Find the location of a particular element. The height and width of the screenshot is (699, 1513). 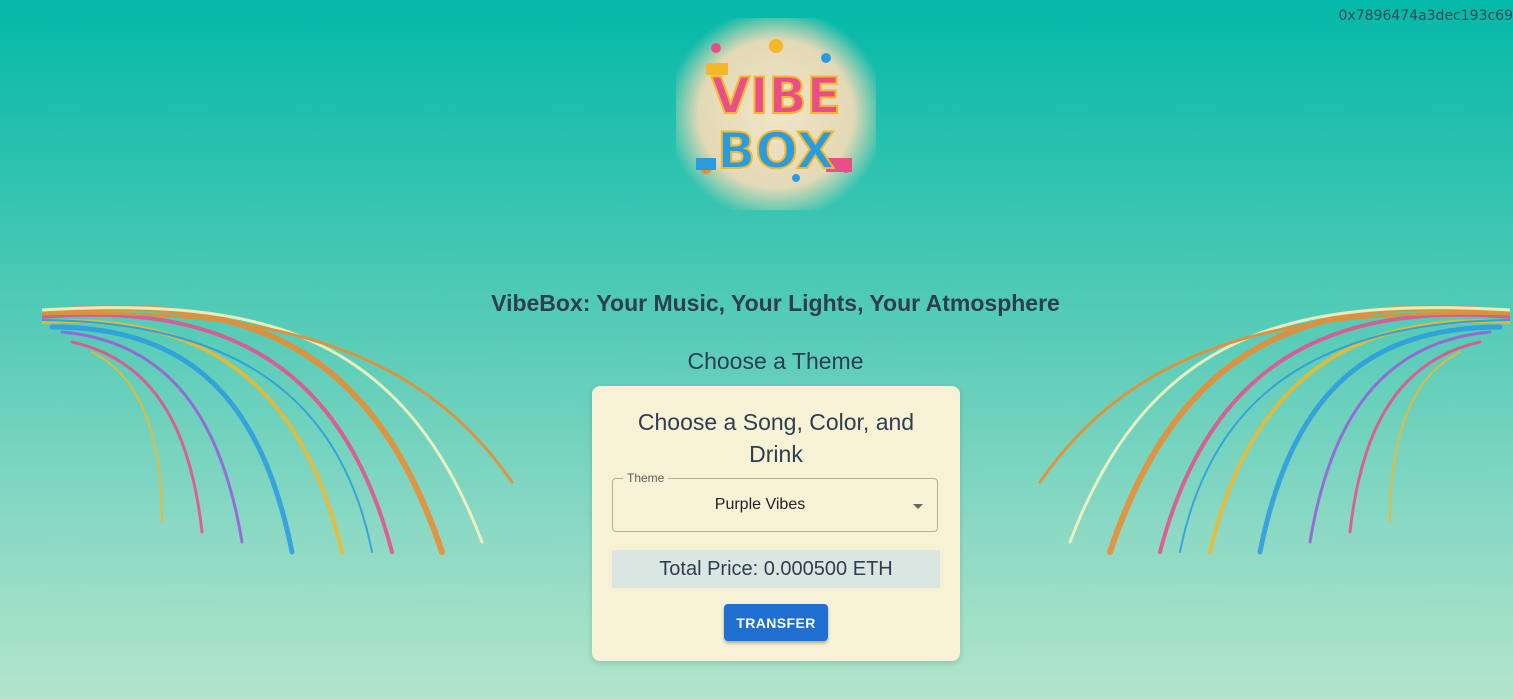

total-price: Total Price: 0.000500 ETH is located at coordinates (776, 569).